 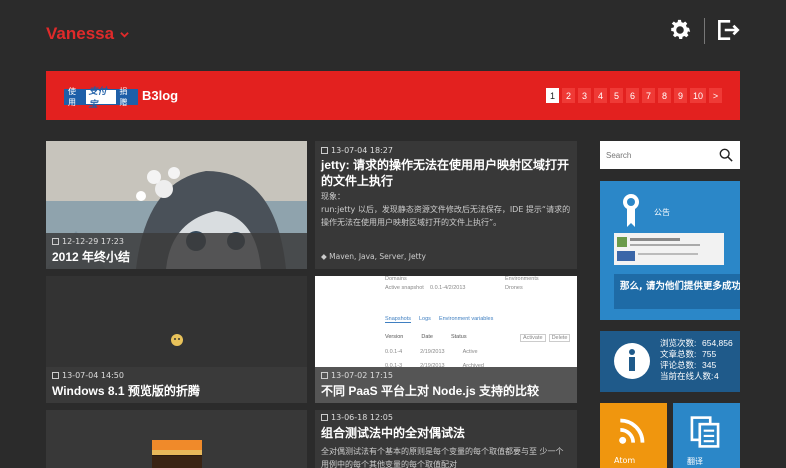 I want to click on preview-label: Environments, so click(x=522, y=279).